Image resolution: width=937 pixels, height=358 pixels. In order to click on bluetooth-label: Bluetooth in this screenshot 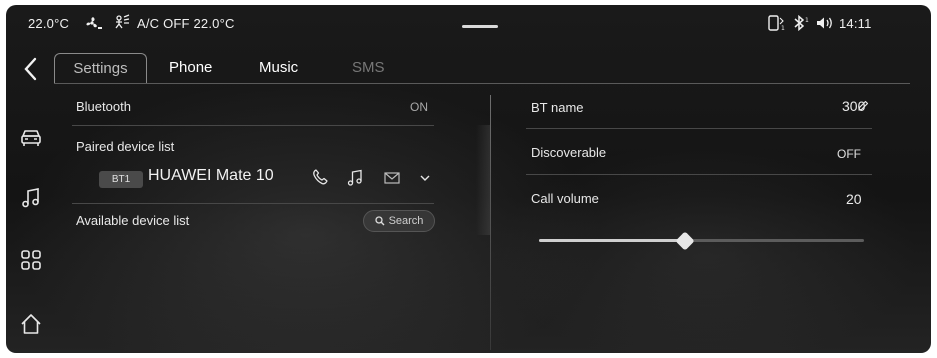, I will do `click(103, 106)`.